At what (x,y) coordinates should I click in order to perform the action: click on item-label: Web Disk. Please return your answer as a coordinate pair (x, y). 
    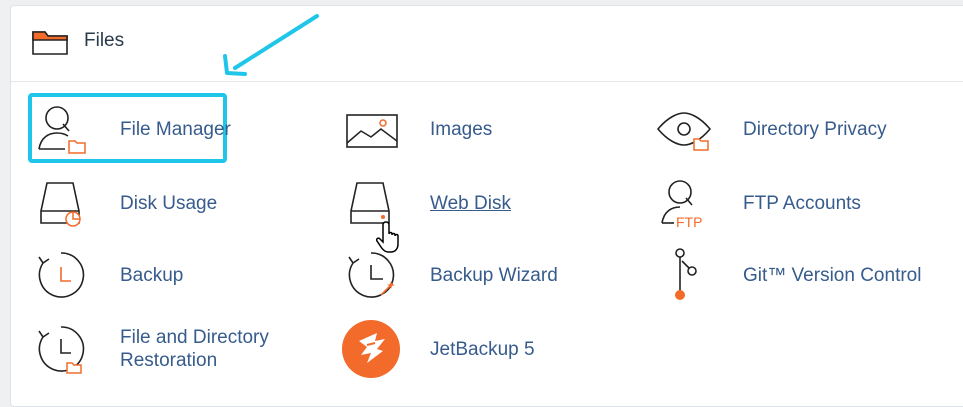
    Looking at the image, I should click on (470, 203).